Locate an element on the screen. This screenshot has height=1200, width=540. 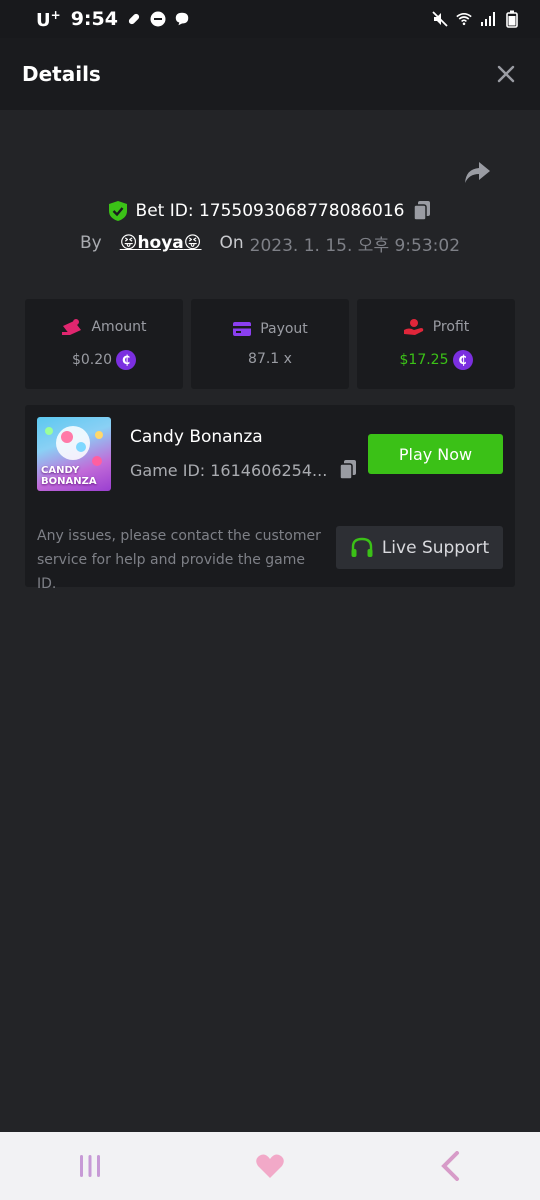
username-link: 😝hoya😝 is located at coordinates (161, 243).